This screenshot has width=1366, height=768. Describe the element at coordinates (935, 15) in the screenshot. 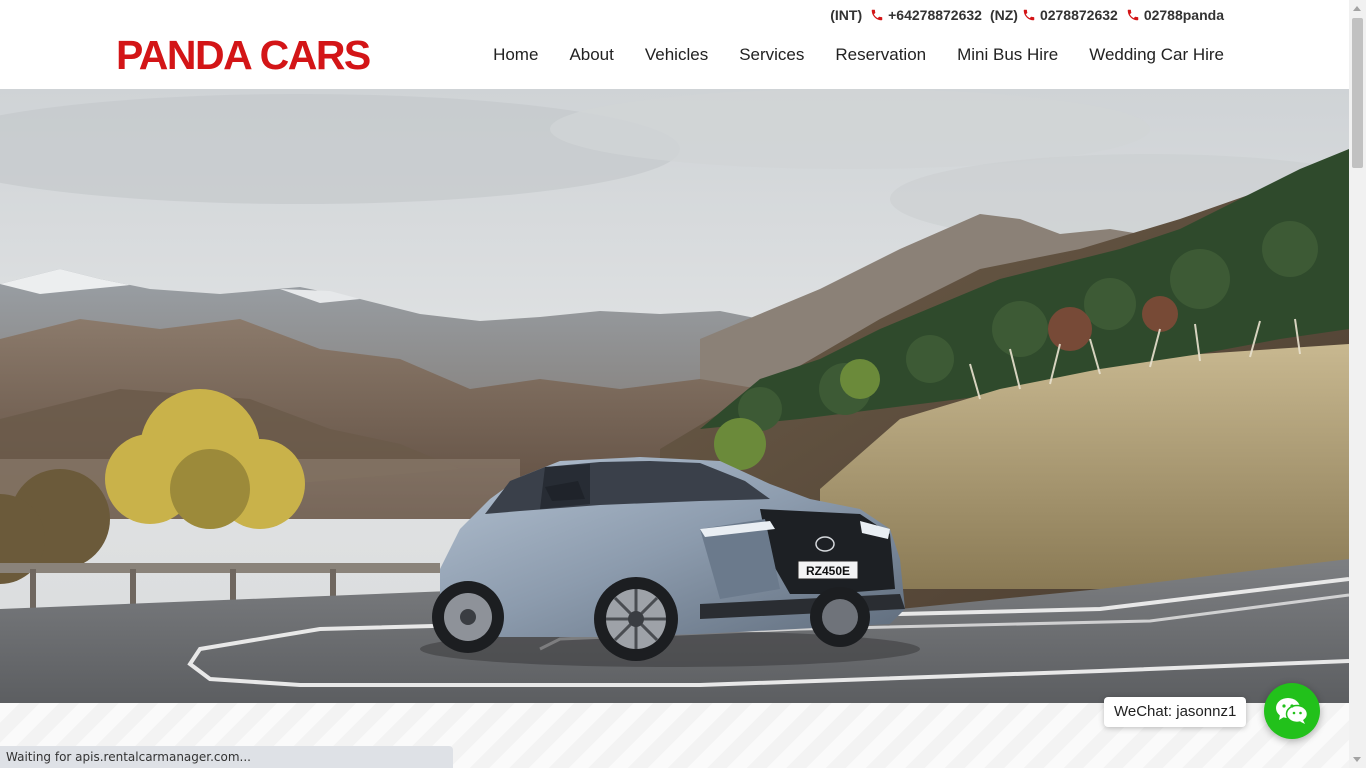

I see `int-phone-number: +64278872632` at that location.